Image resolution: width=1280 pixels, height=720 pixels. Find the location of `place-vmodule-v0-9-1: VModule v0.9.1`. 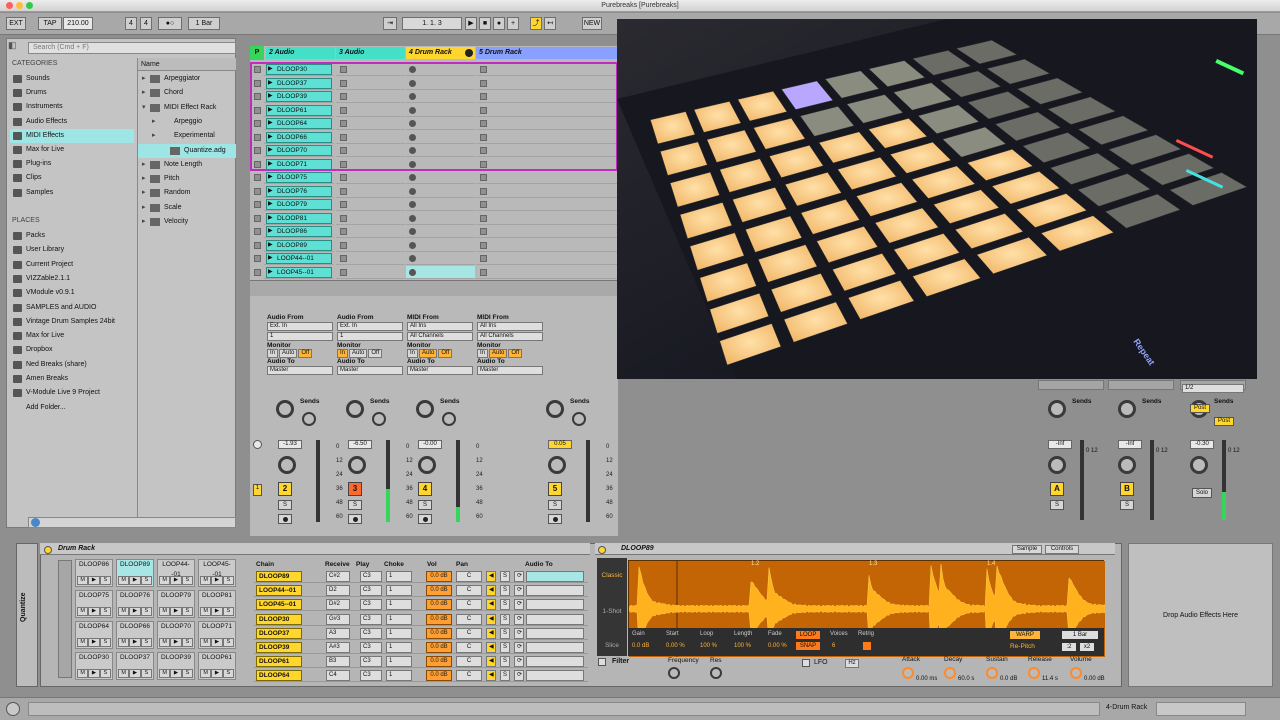

place-vmodule-v0-9-1: VModule v0.9.1 is located at coordinates (72, 293).